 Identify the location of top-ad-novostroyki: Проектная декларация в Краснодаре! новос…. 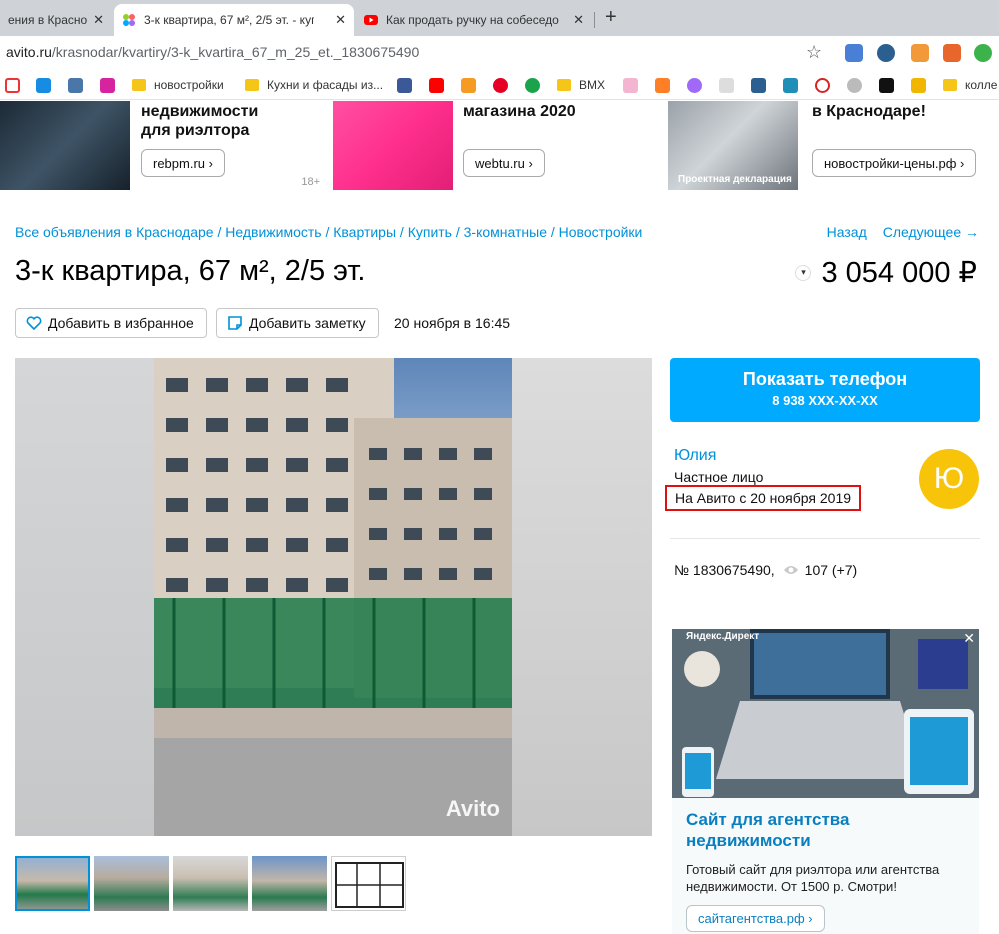
(833, 145).